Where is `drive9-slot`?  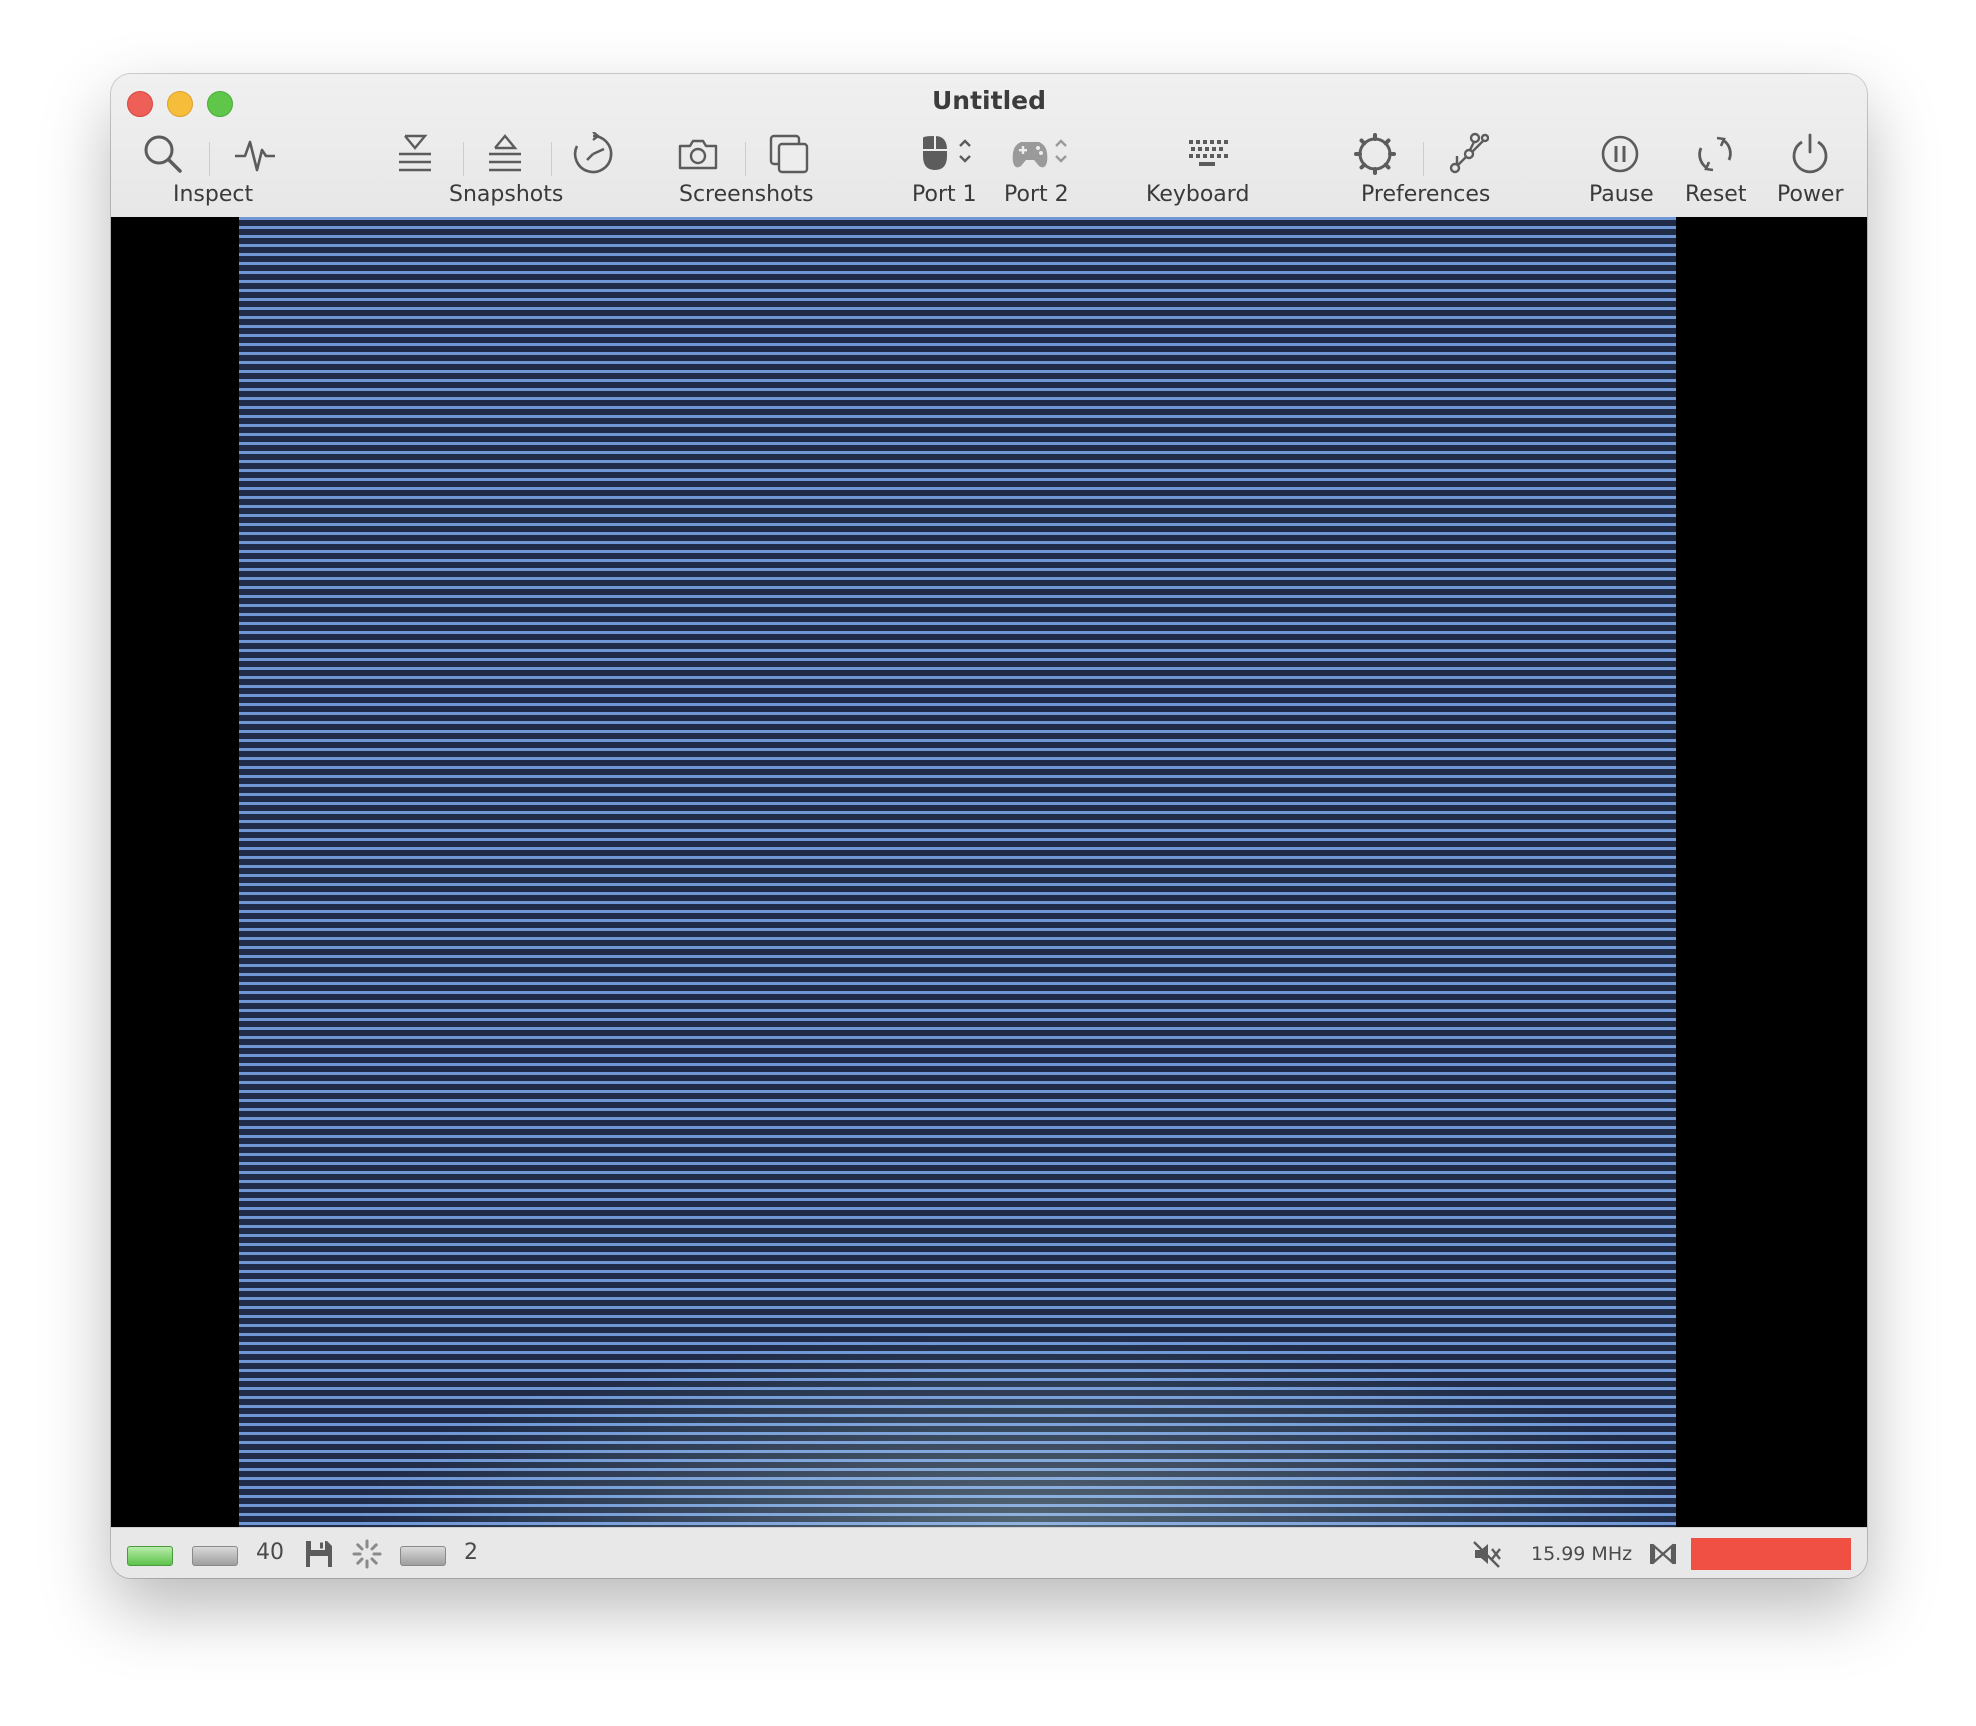
drive9-slot is located at coordinates (423, 1556).